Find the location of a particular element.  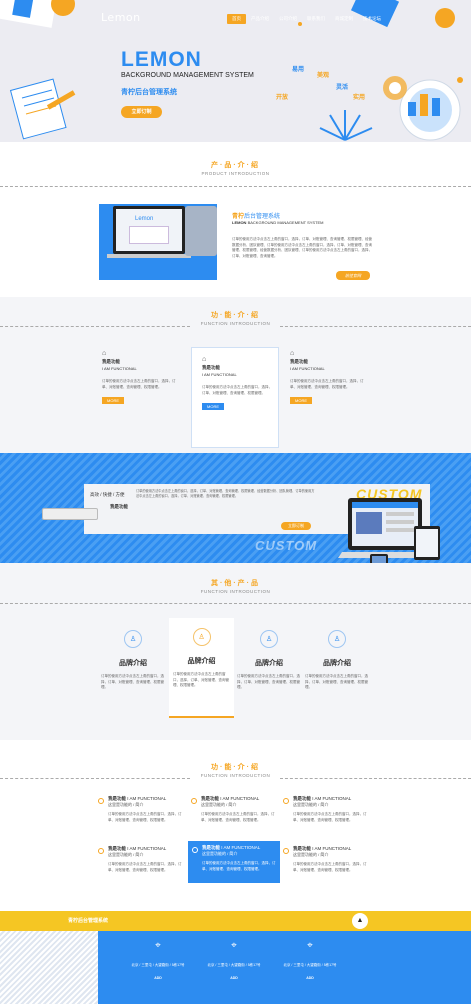

back-to-top-icon: ▲ is located at coordinates (360, 921).